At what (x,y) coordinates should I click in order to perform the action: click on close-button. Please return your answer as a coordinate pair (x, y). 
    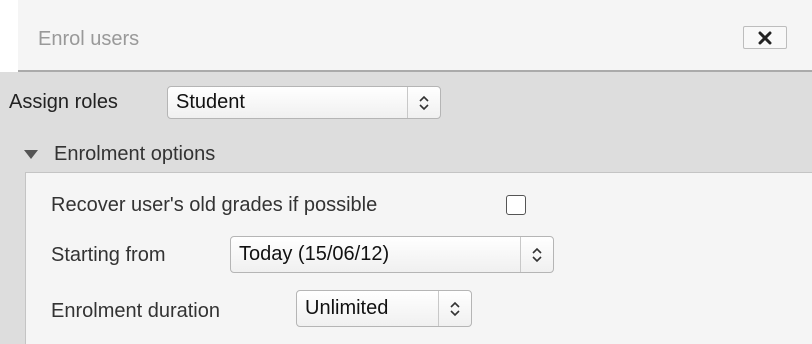
    Looking at the image, I should click on (765, 37).